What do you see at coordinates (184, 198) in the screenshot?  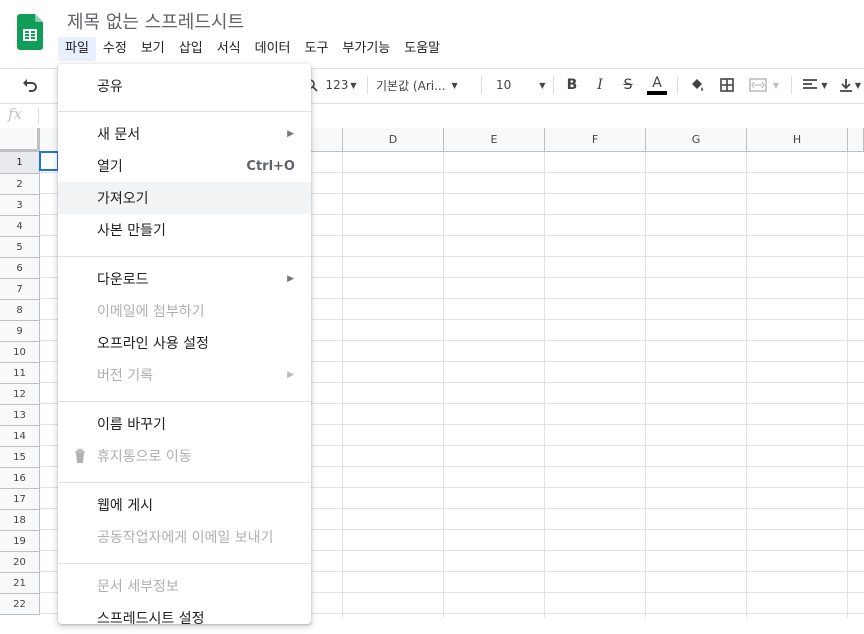 I see `menu-option-import: 가져오기` at bounding box center [184, 198].